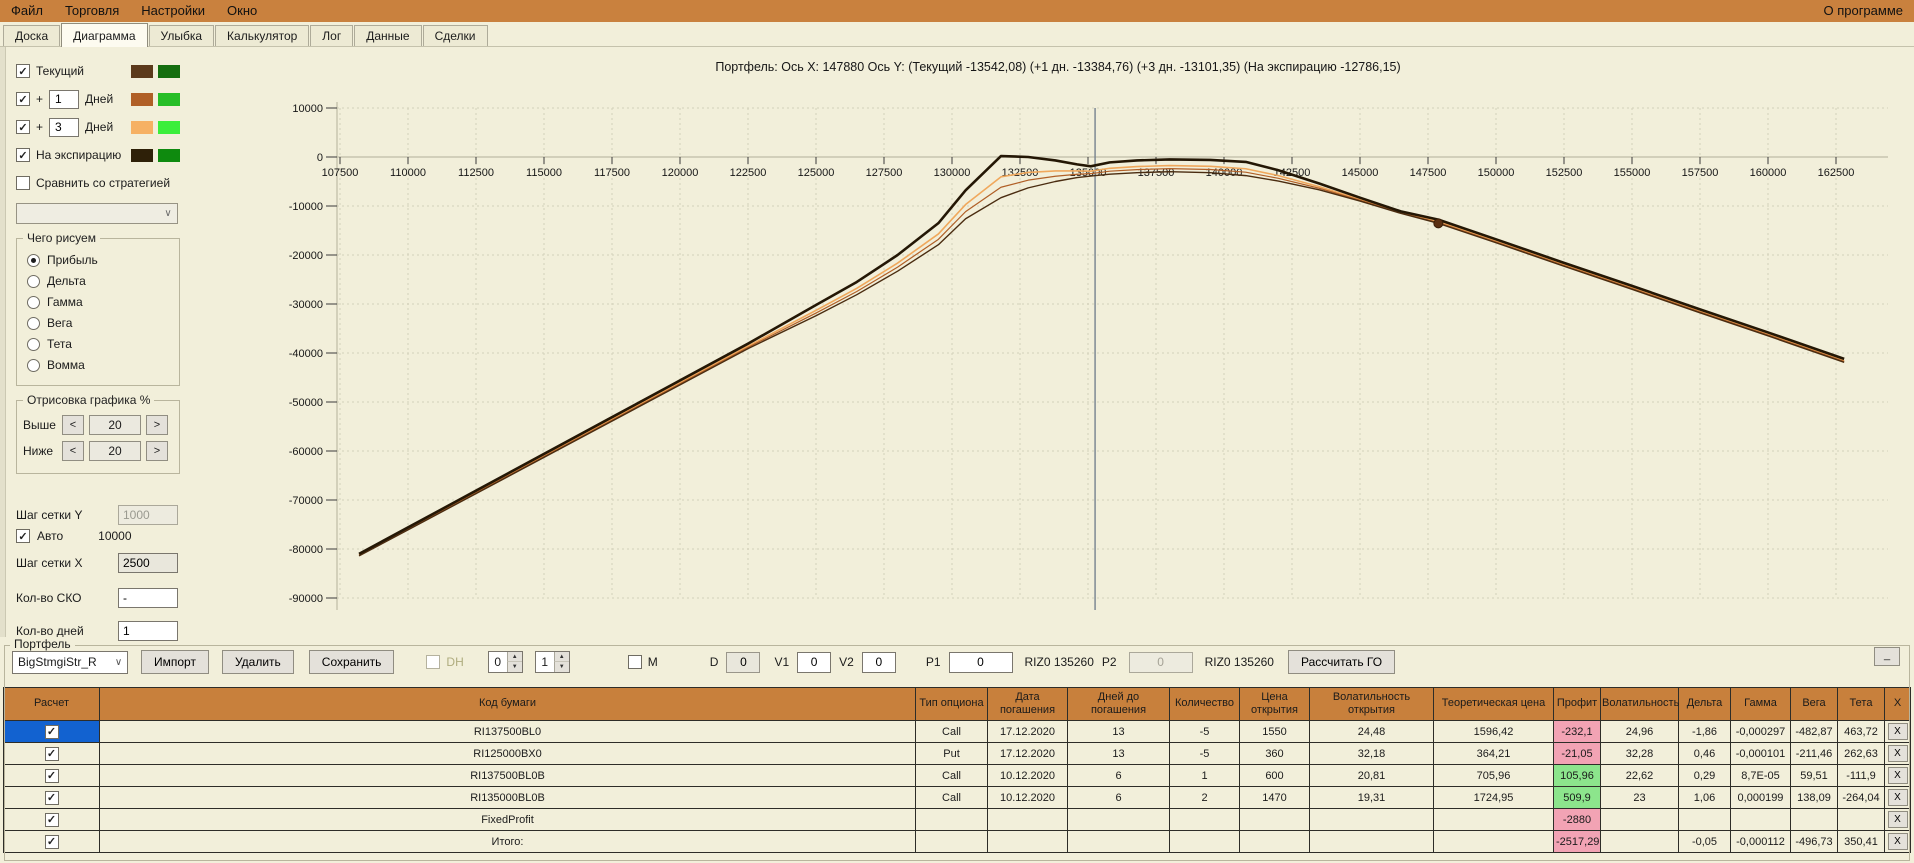 The width and height of the screenshot is (1914, 863). I want to click on expiration-series-checkbox, so click(23, 155).